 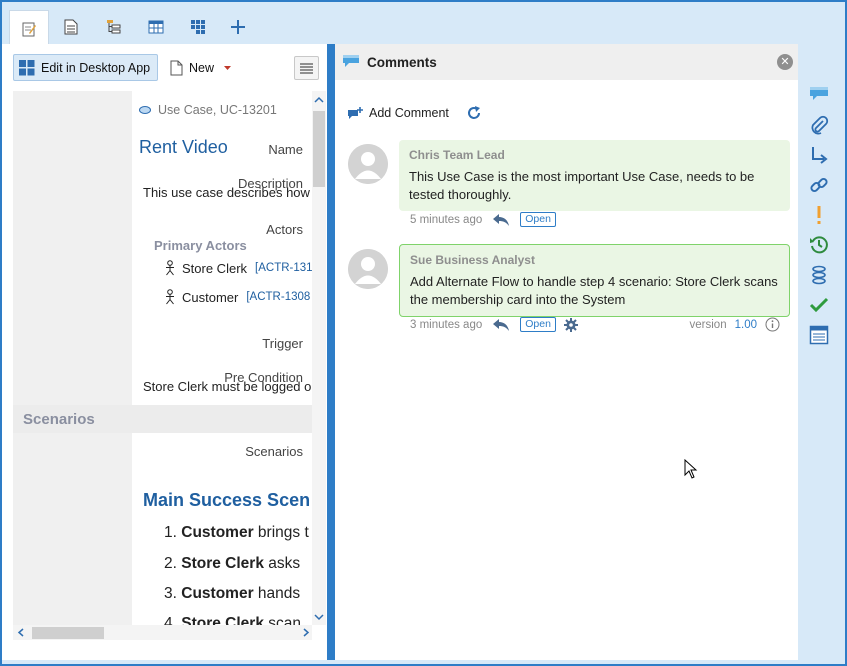 What do you see at coordinates (170, 593) in the screenshot?
I see `step-number: 3.` at bounding box center [170, 593].